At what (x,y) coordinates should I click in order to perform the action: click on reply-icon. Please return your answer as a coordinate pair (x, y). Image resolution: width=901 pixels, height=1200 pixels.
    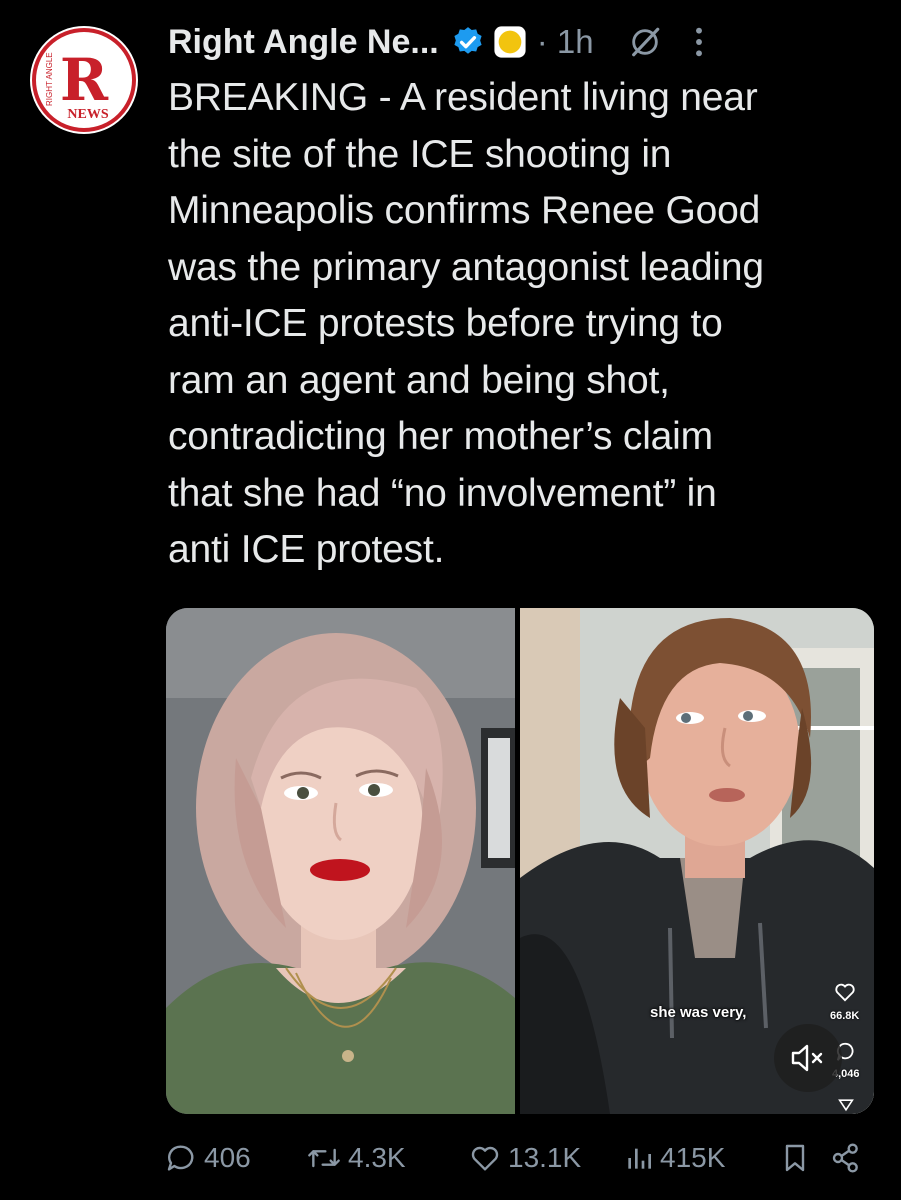
    Looking at the image, I should click on (180, 1158).